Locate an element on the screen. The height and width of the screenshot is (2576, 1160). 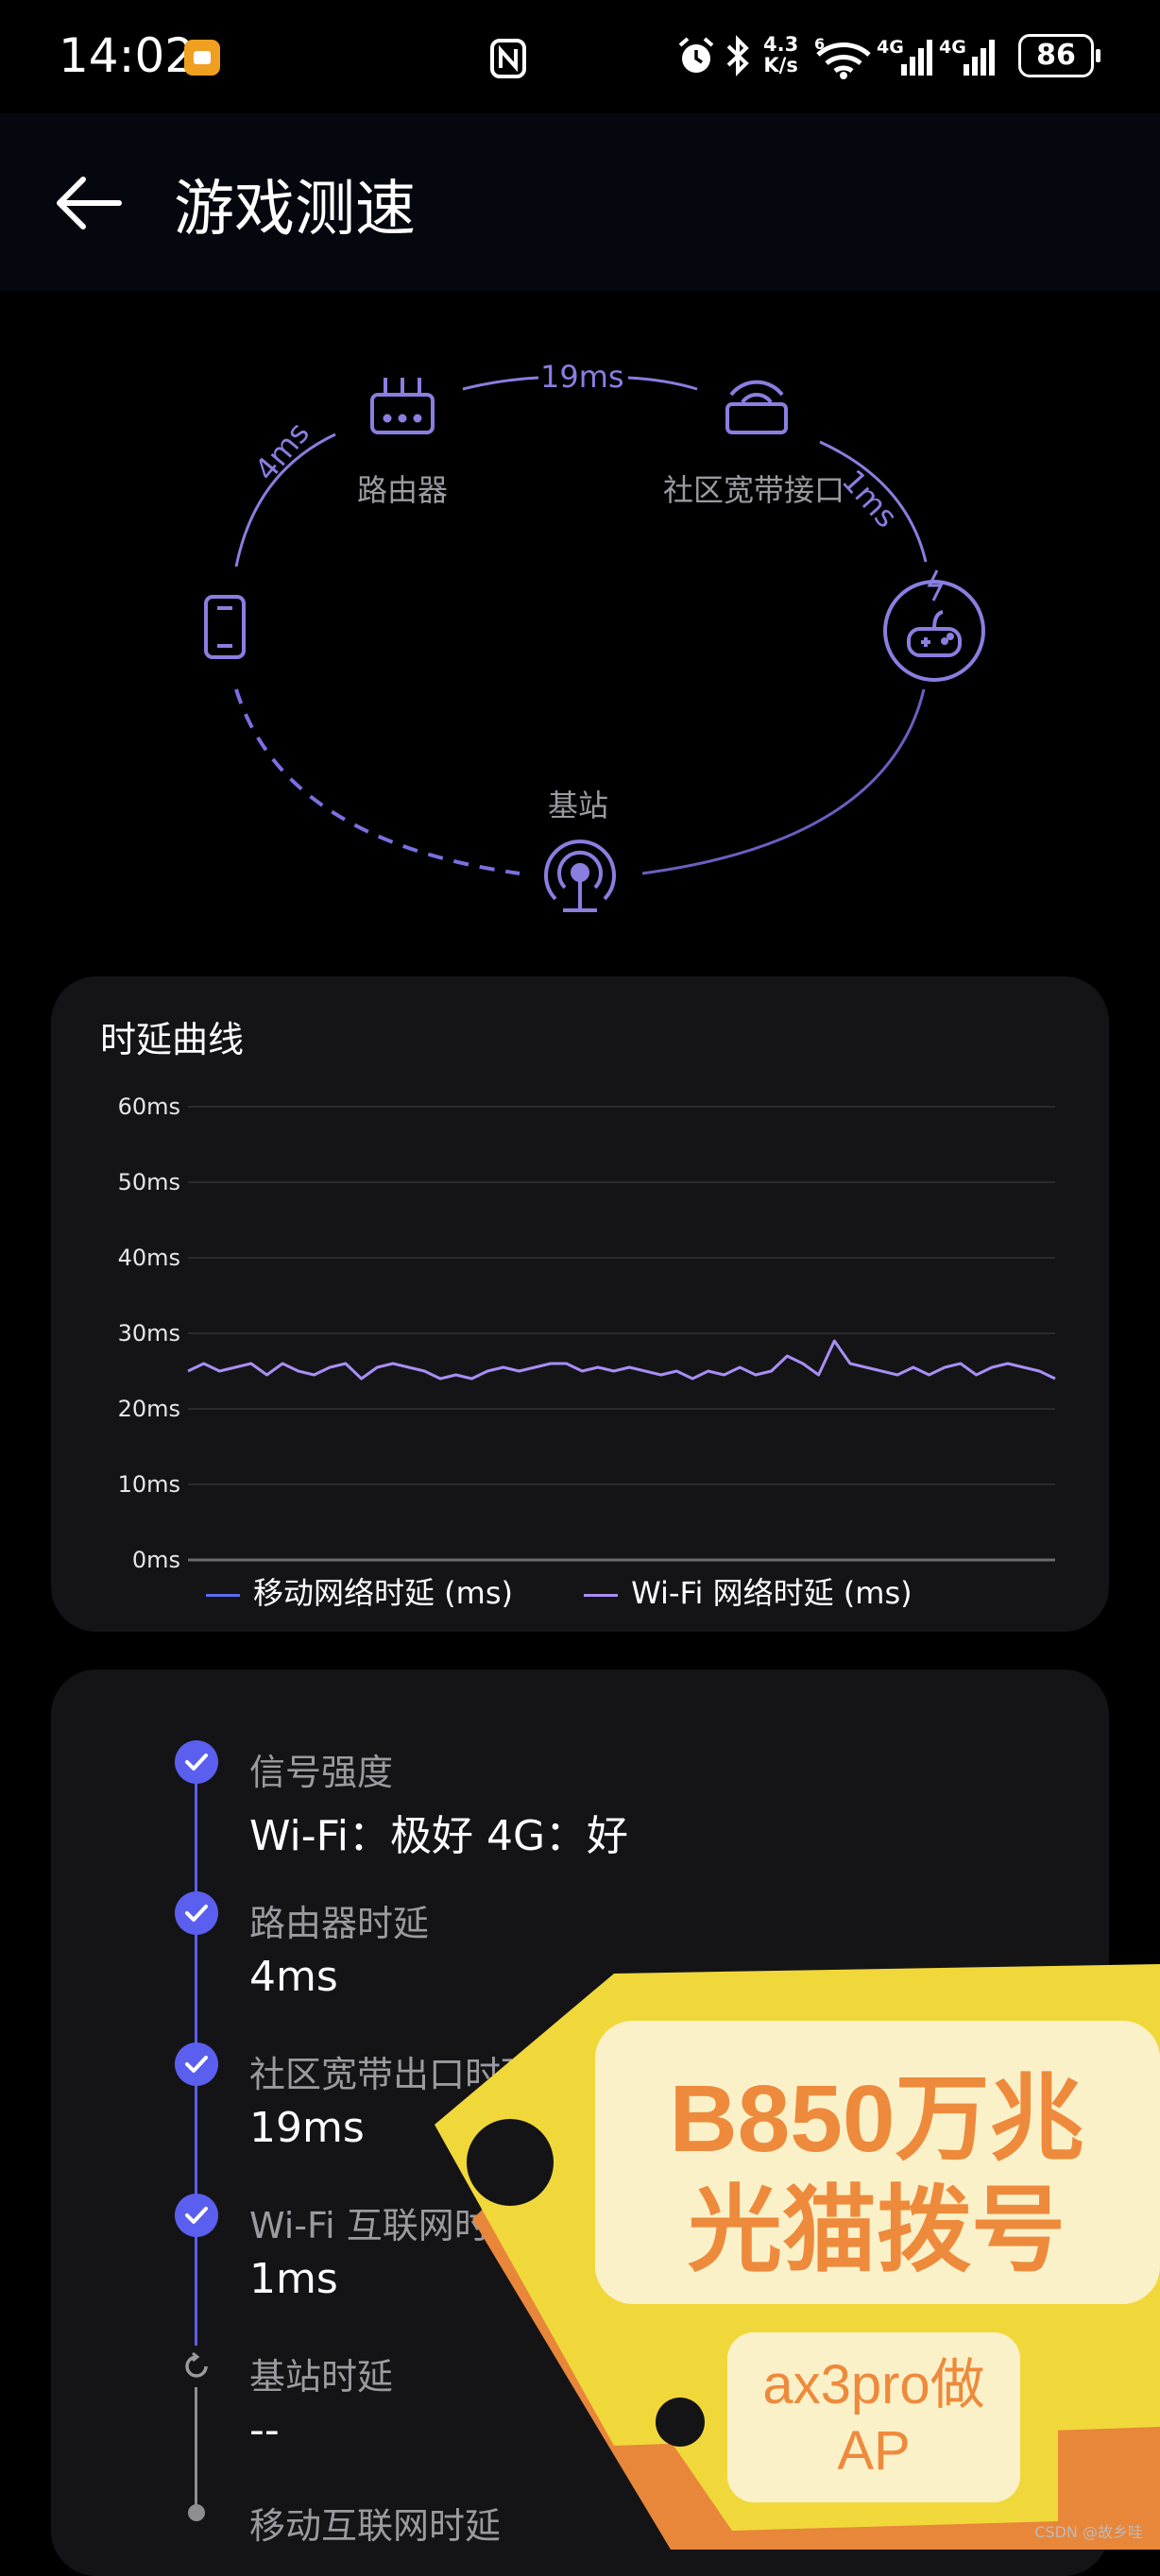
back-button is located at coordinates (89, 203).